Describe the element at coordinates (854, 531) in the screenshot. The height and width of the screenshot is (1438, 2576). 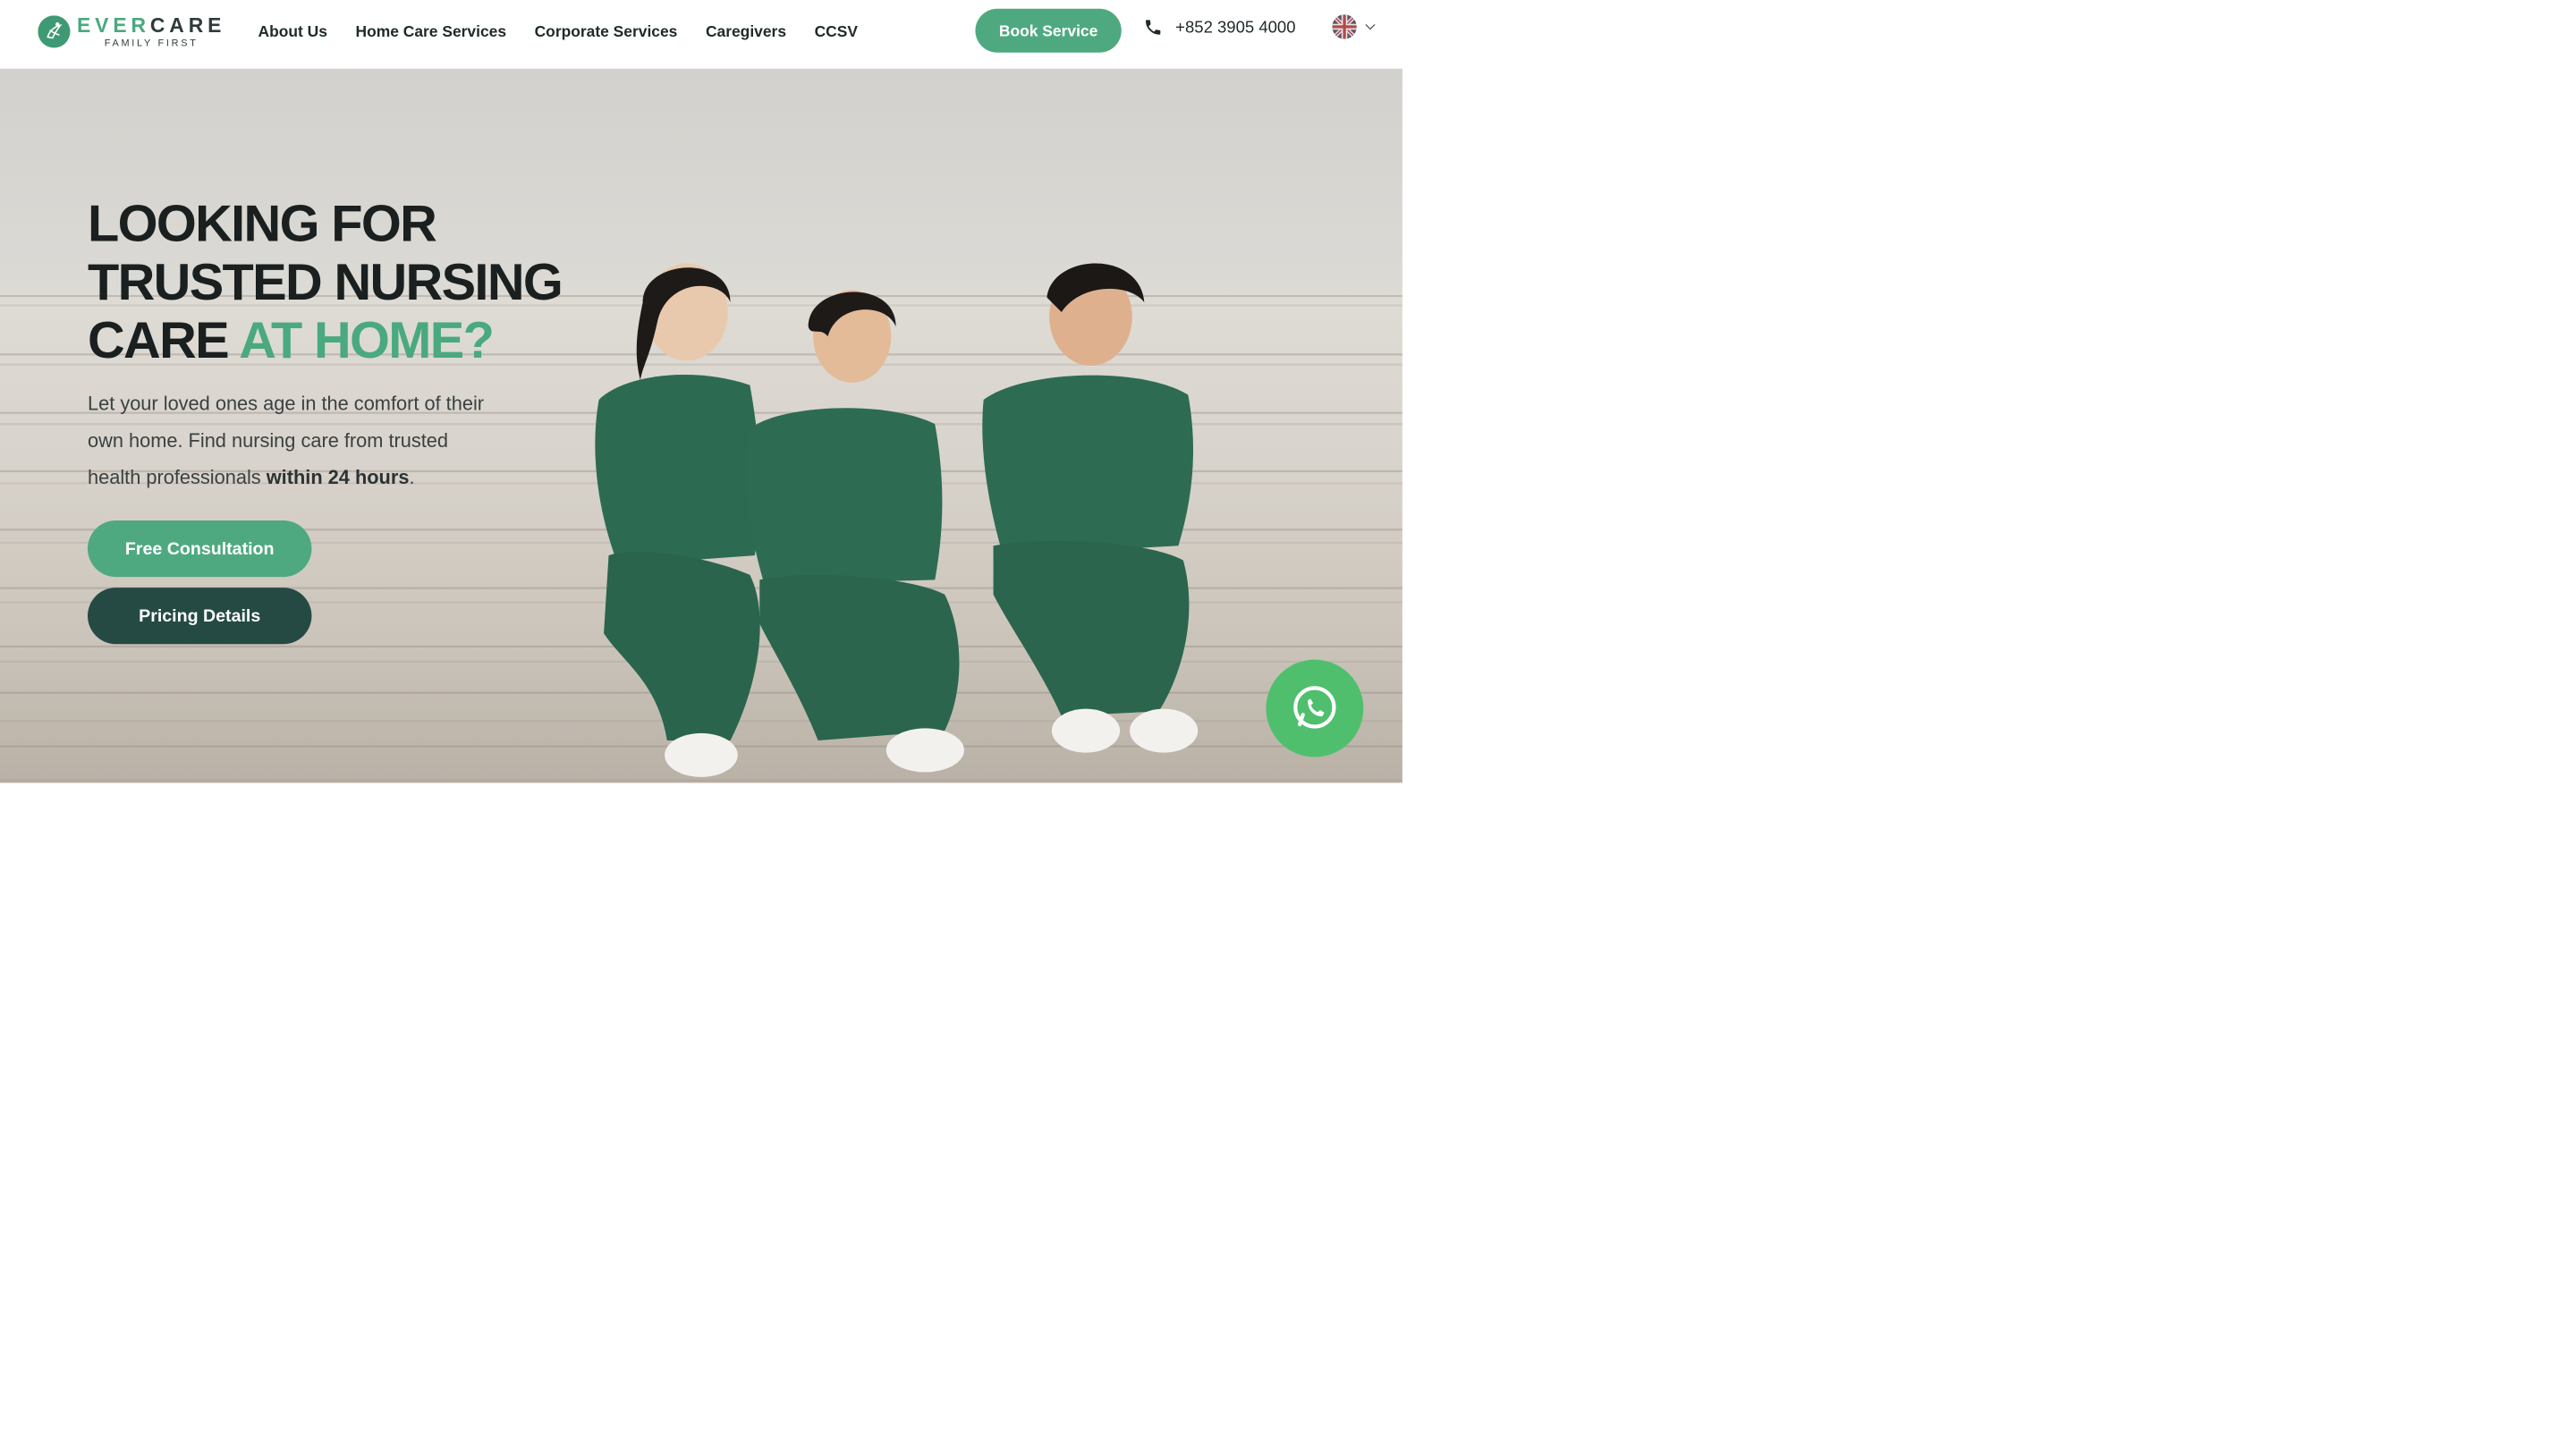
I see `nurse-figure-middle` at that location.